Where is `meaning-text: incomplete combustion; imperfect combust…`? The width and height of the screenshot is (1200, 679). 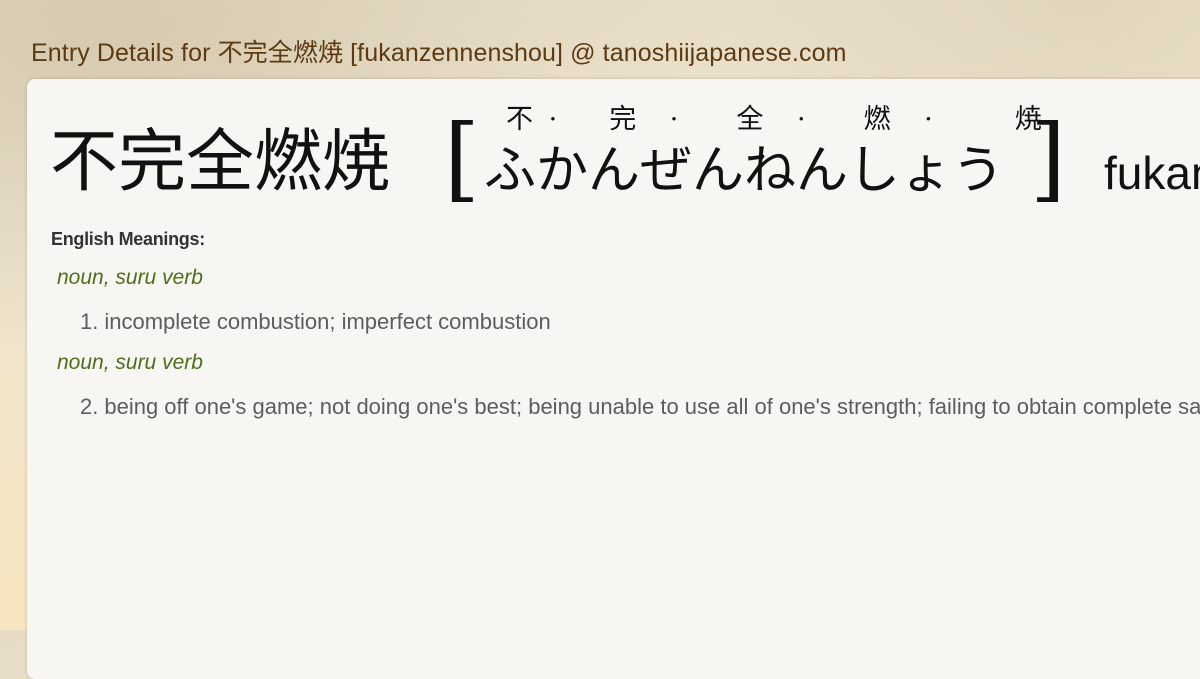
meaning-text: incomplete combustion; imperfect combust… is located at coordinates (327, 321).